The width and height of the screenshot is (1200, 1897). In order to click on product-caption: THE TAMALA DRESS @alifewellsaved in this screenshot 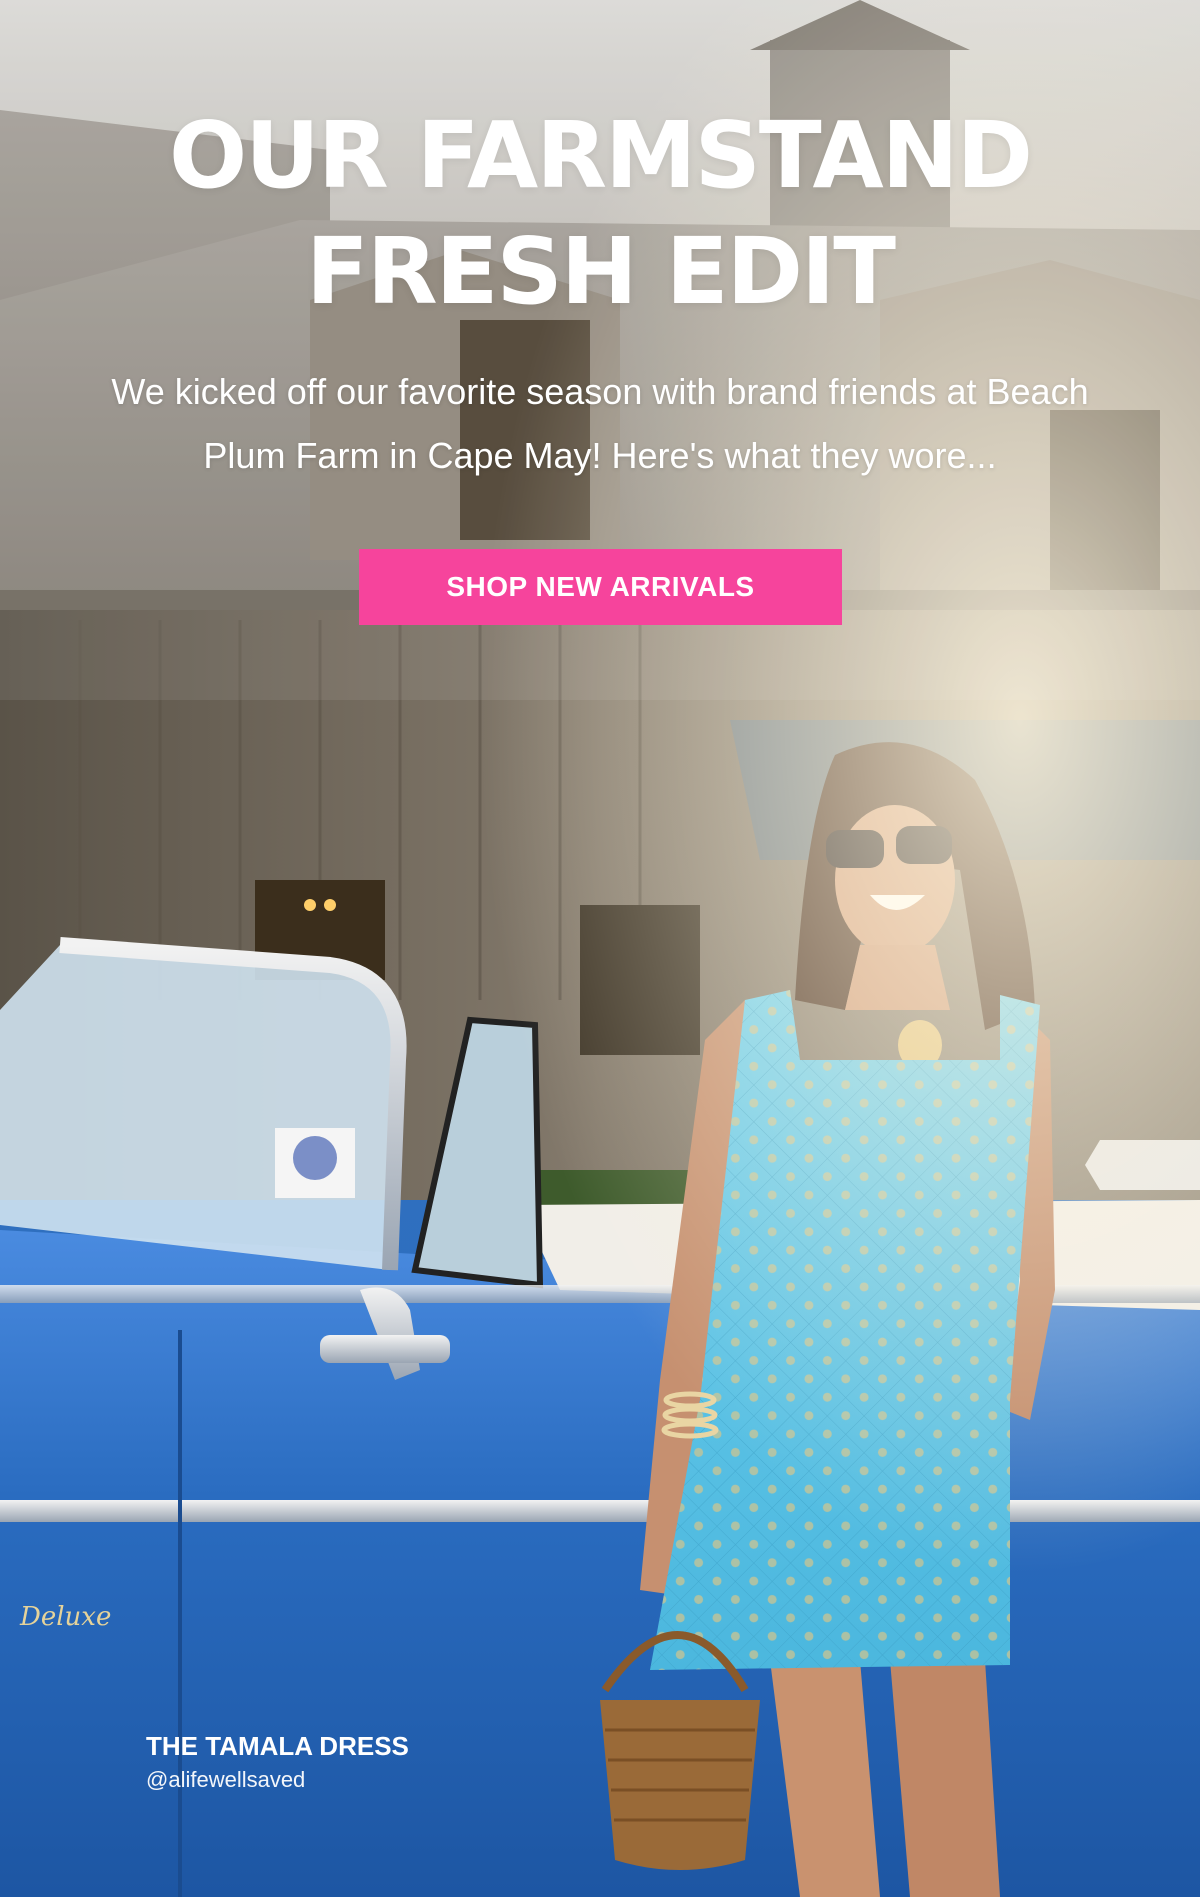, I will do `click(277, 1762)`.